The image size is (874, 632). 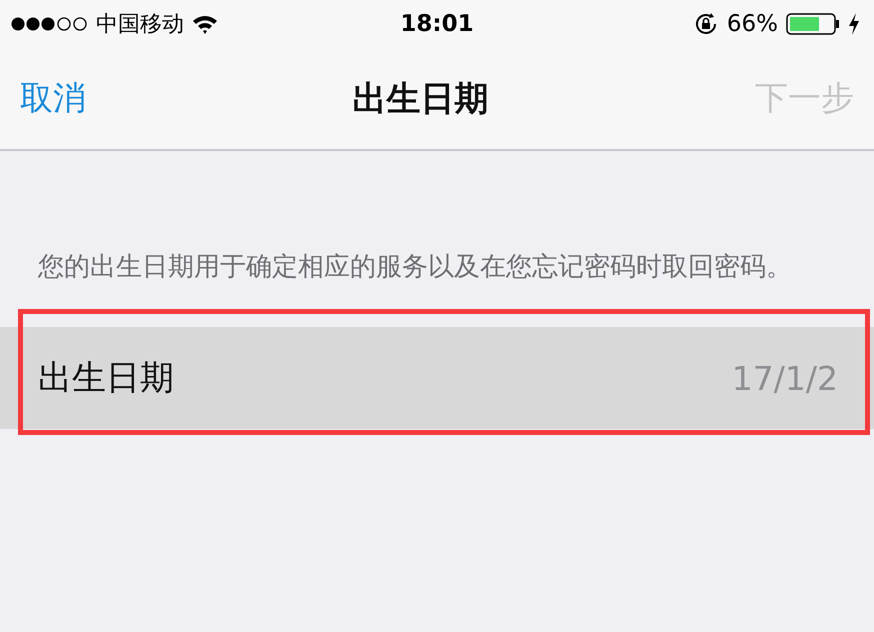 I want to click on row-value: 17/1/2, so click(x=785, y=378).